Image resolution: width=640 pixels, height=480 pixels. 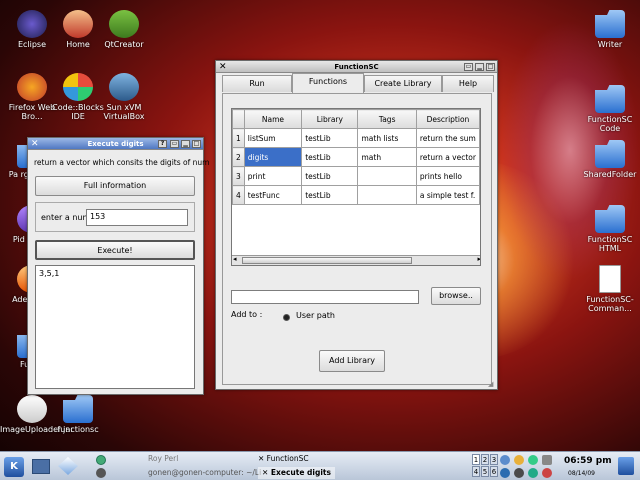 I want to click on show-desktop-icon, so click(x=41, y=466).